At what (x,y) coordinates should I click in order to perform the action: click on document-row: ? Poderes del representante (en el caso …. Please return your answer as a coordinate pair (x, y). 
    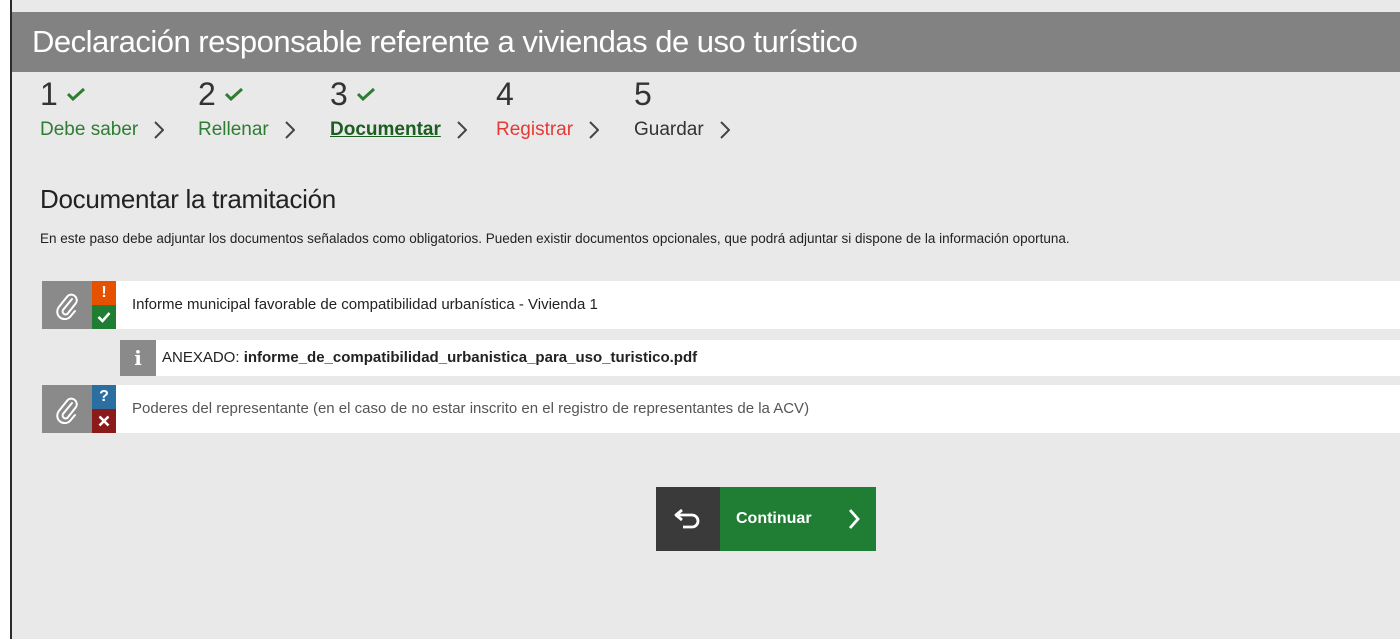
    Looking at the image, I should click on (721, 409).